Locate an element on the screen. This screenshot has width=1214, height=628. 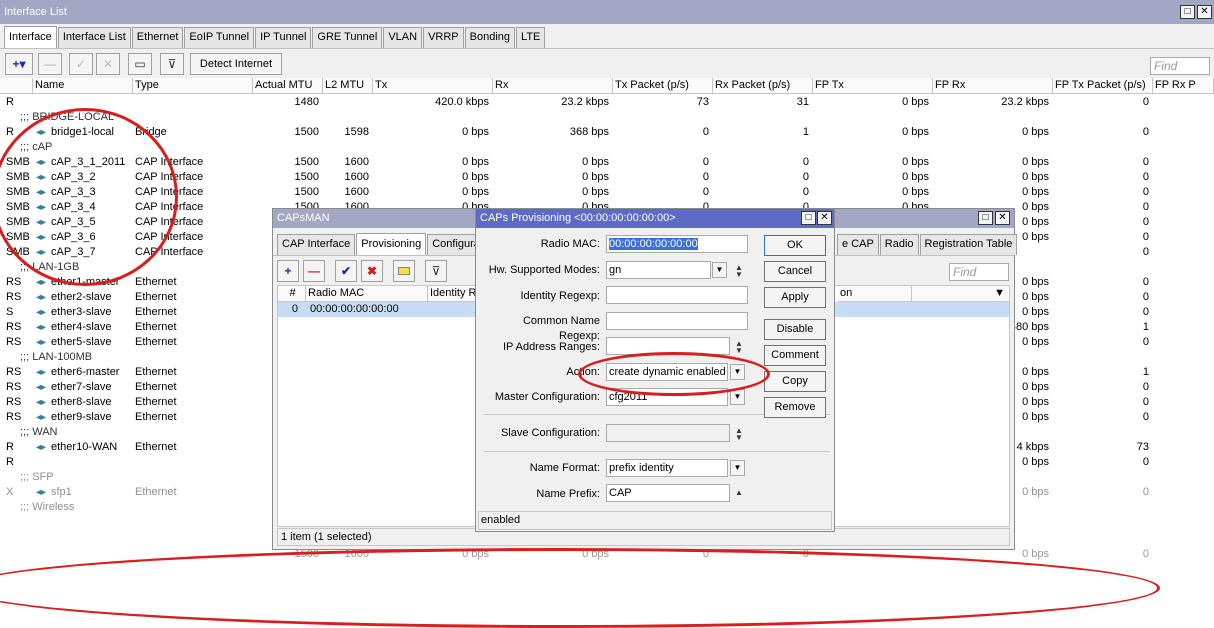
add-button: +▾ is located at coordinates (19, 64).